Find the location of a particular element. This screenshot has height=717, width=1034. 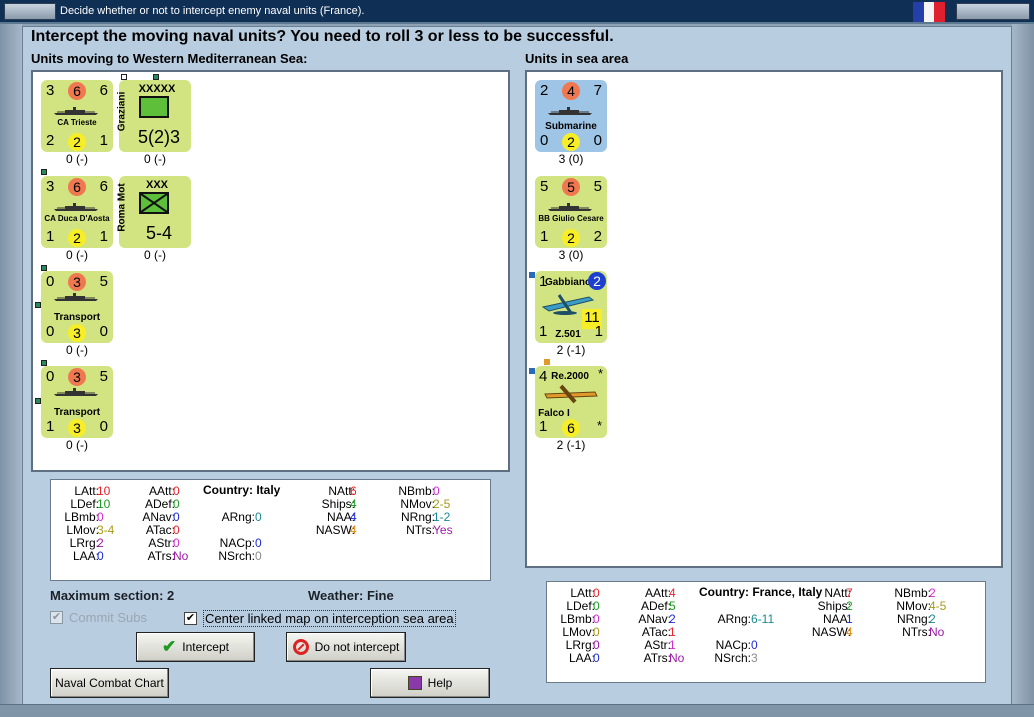

stat-value-nasw: 4 is located at coordinates (849, 632).